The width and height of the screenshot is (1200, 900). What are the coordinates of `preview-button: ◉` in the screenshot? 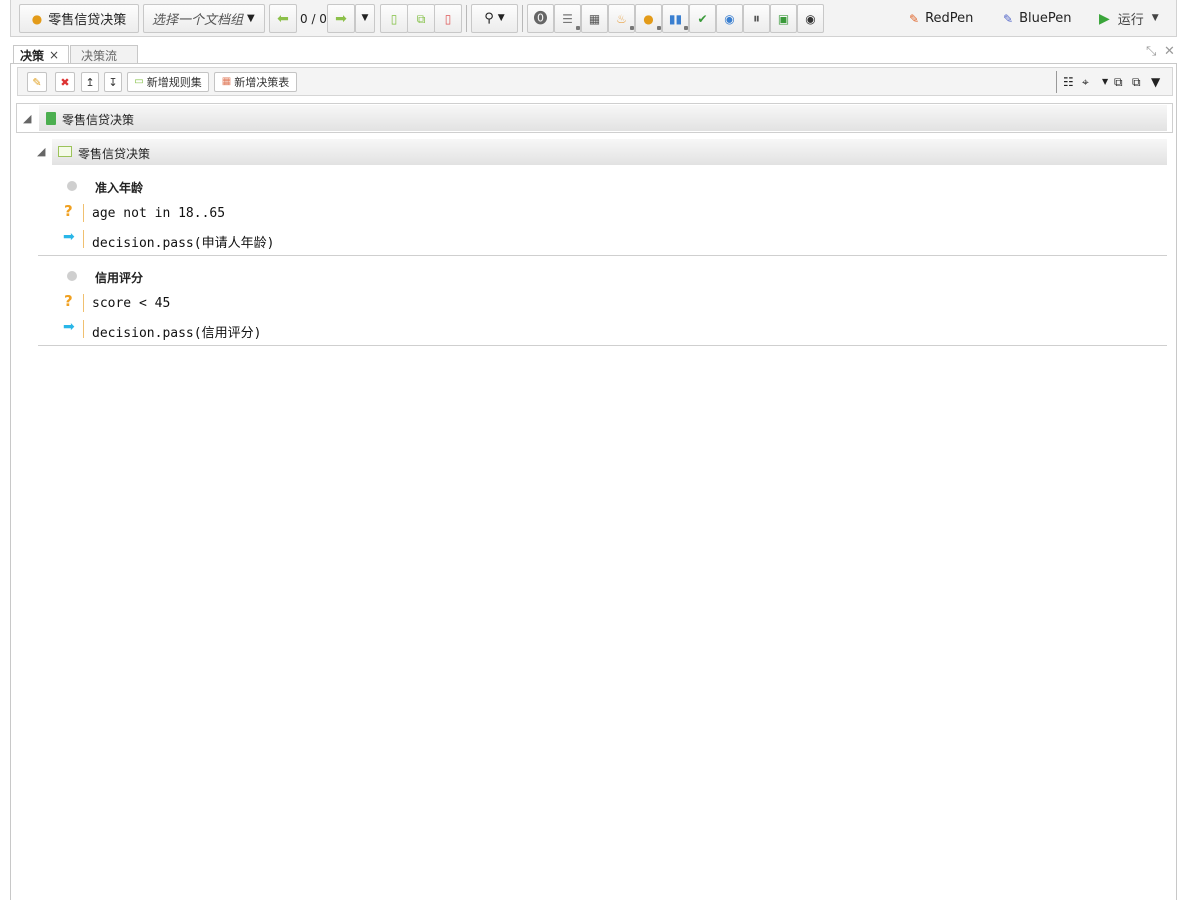 It's located at (810, 18).